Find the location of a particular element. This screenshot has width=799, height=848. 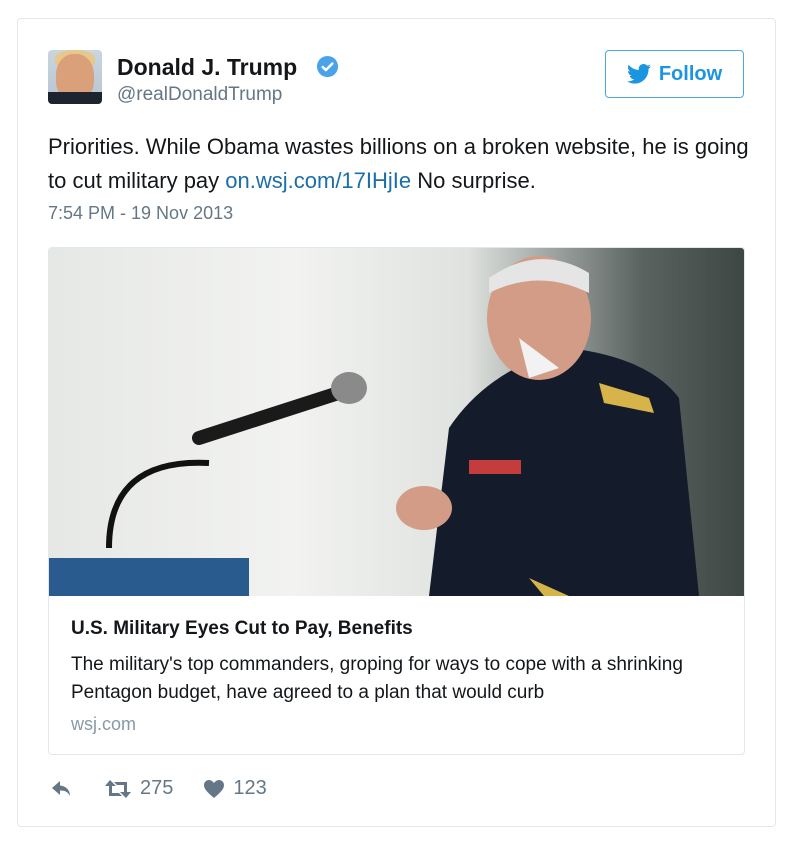

retweet-count: 275 is located at coordinates (157, 788).